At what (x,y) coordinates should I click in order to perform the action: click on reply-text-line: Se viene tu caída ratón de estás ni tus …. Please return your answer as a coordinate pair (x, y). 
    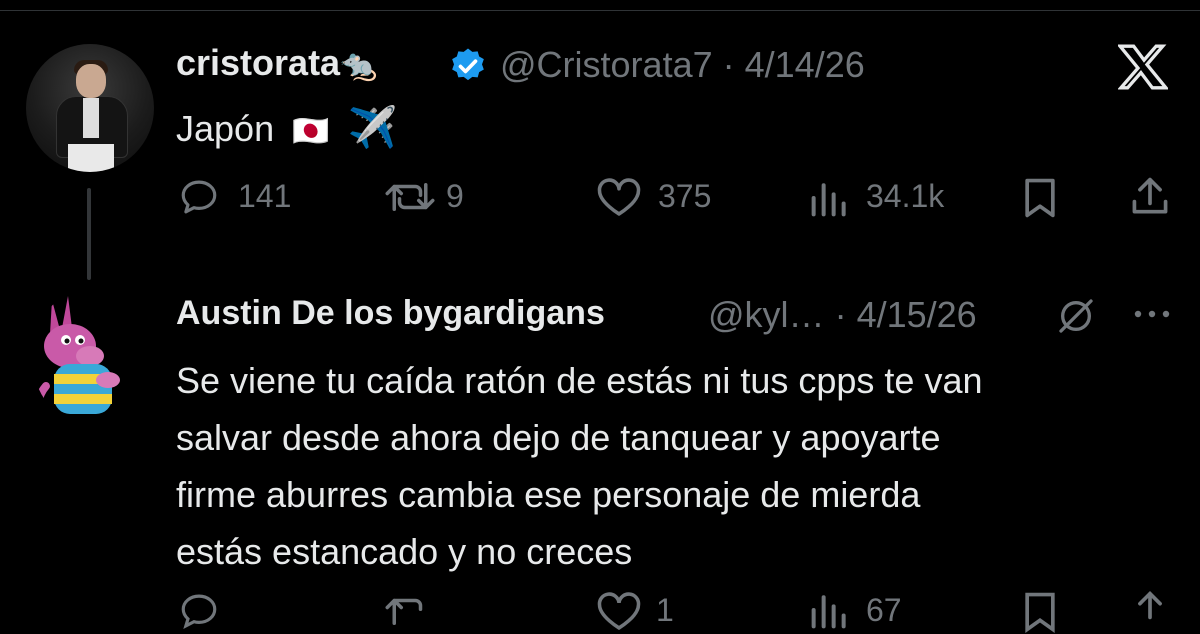
    Looking at the image, I should click on (579, 380).